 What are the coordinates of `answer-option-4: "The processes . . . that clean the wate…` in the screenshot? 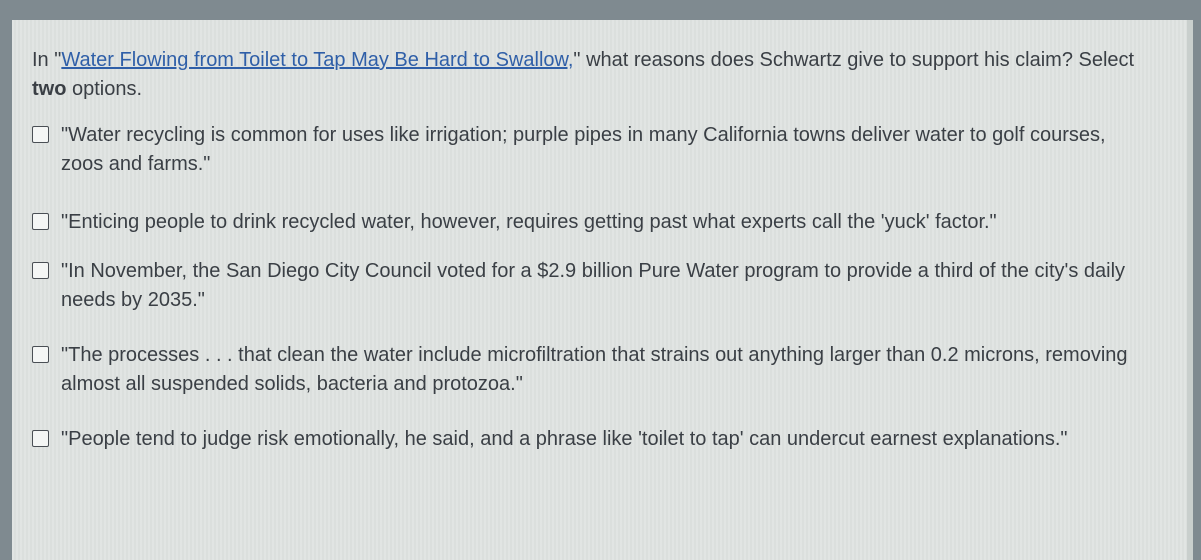 It's located at (597, 370).